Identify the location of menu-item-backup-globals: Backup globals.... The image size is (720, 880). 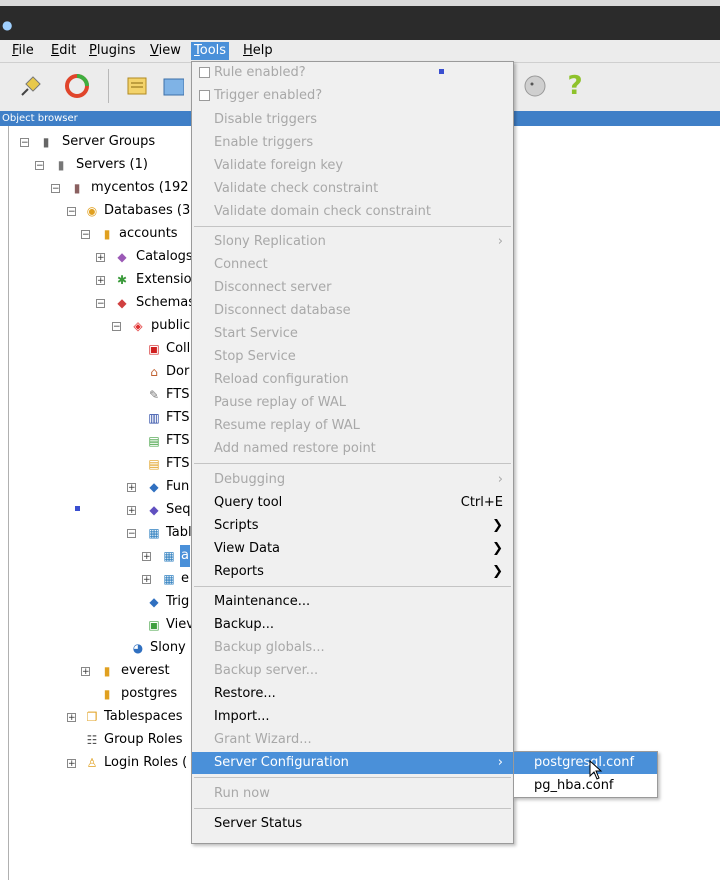
(352, 648).